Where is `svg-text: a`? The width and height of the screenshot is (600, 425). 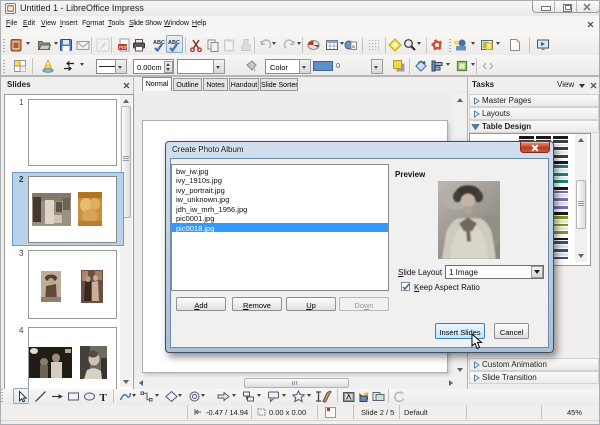 svg-text: a is located at coordinates (353, 47).